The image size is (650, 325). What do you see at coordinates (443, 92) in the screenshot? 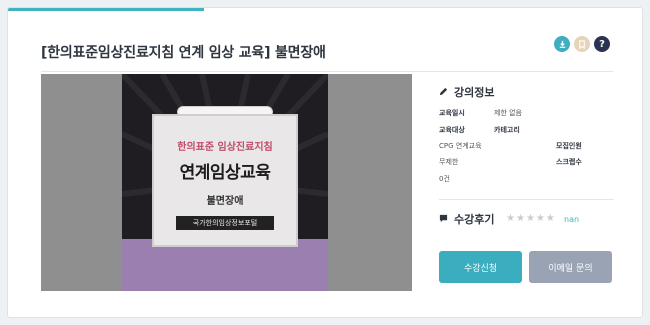
I see `pencil-icon` at bounding box center [443, 92].